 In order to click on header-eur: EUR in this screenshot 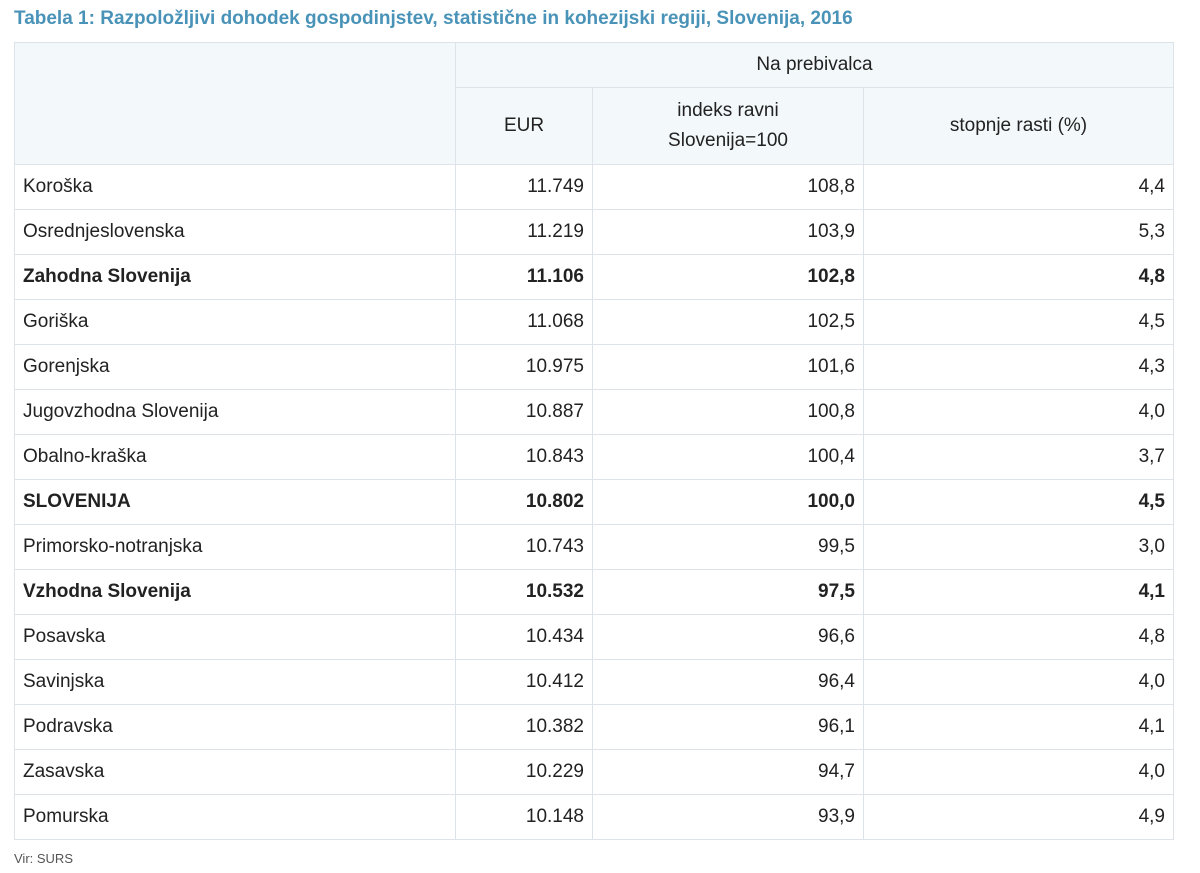, I will do `click(524, 126)`.